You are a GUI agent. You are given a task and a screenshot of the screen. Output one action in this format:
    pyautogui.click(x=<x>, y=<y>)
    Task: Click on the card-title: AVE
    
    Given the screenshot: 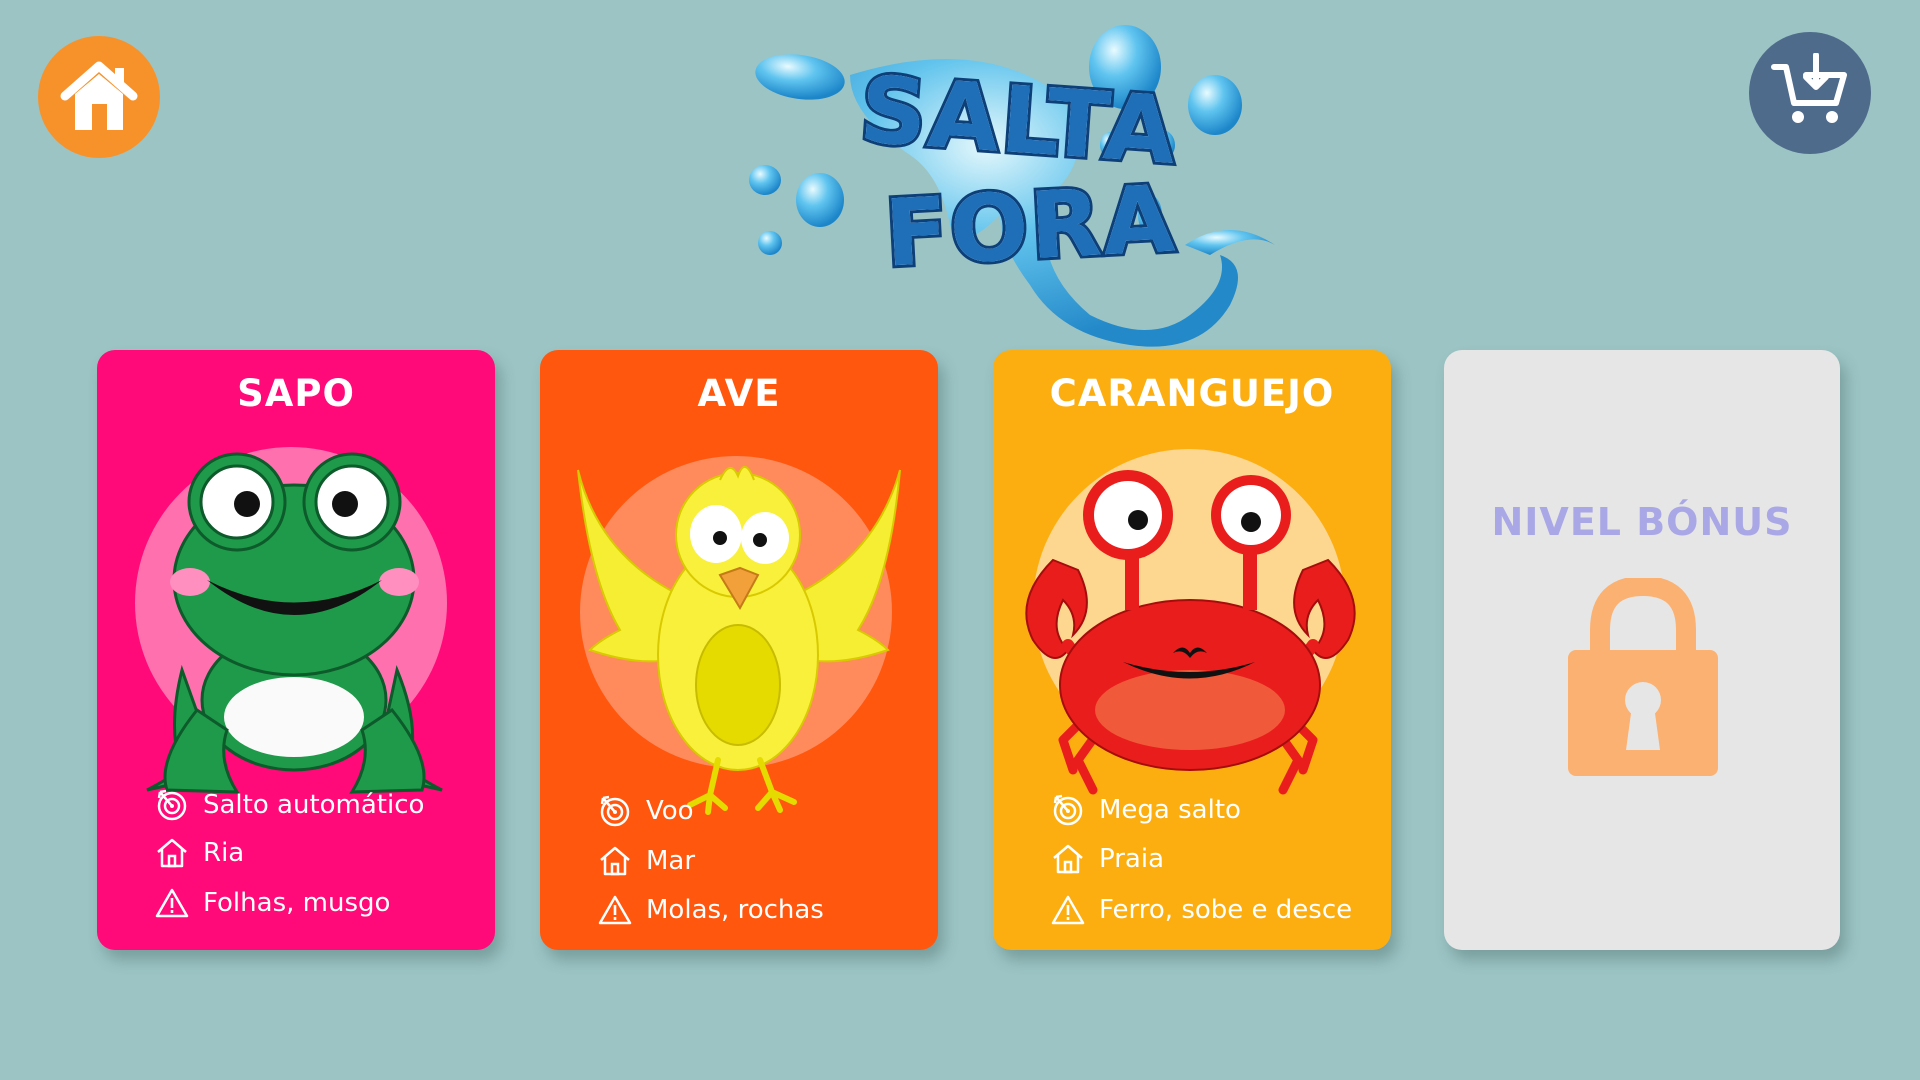 What is the action you would take?
    pyautogui.click(x=739, y=393)
    